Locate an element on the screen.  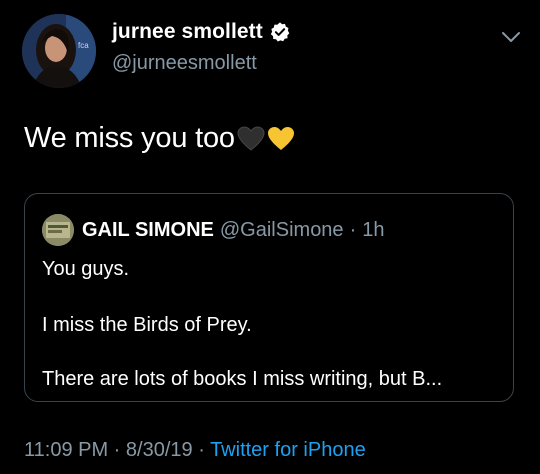
quoted-line: I miss the Birds of Prey. is located at coordinates (147, 325).